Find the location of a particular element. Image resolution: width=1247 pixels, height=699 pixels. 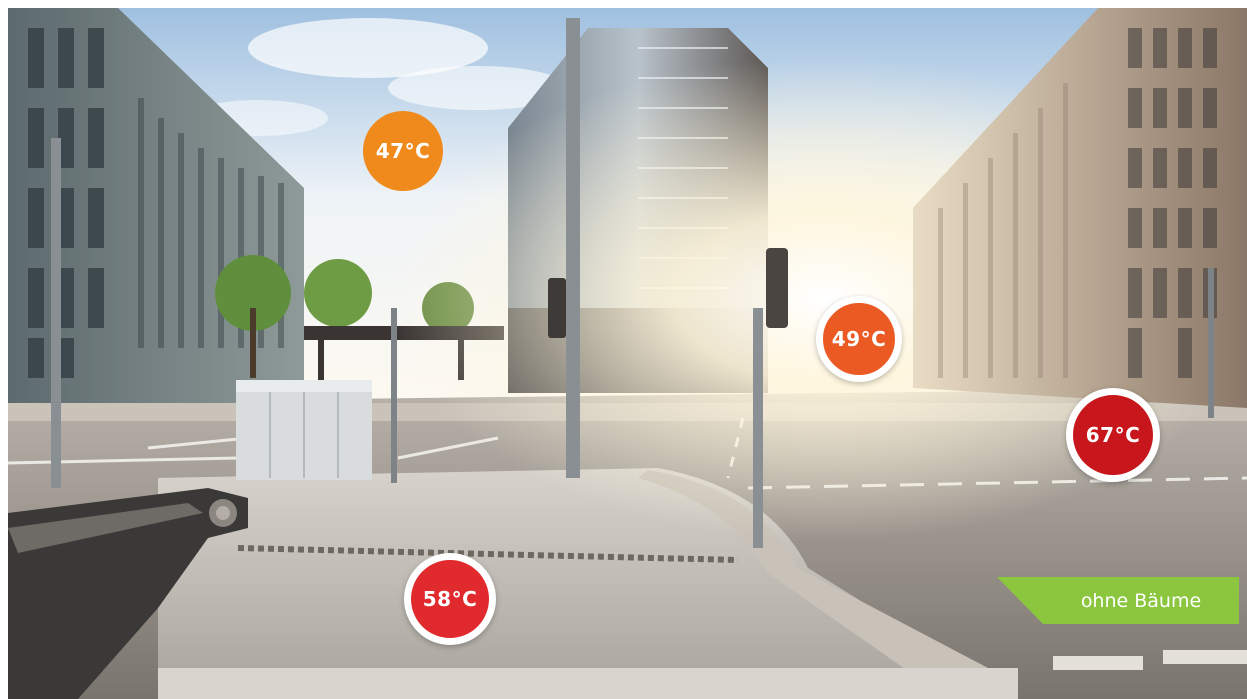

temperature-marker-sidewalk: 58°C is located at coordinates (450, 599).